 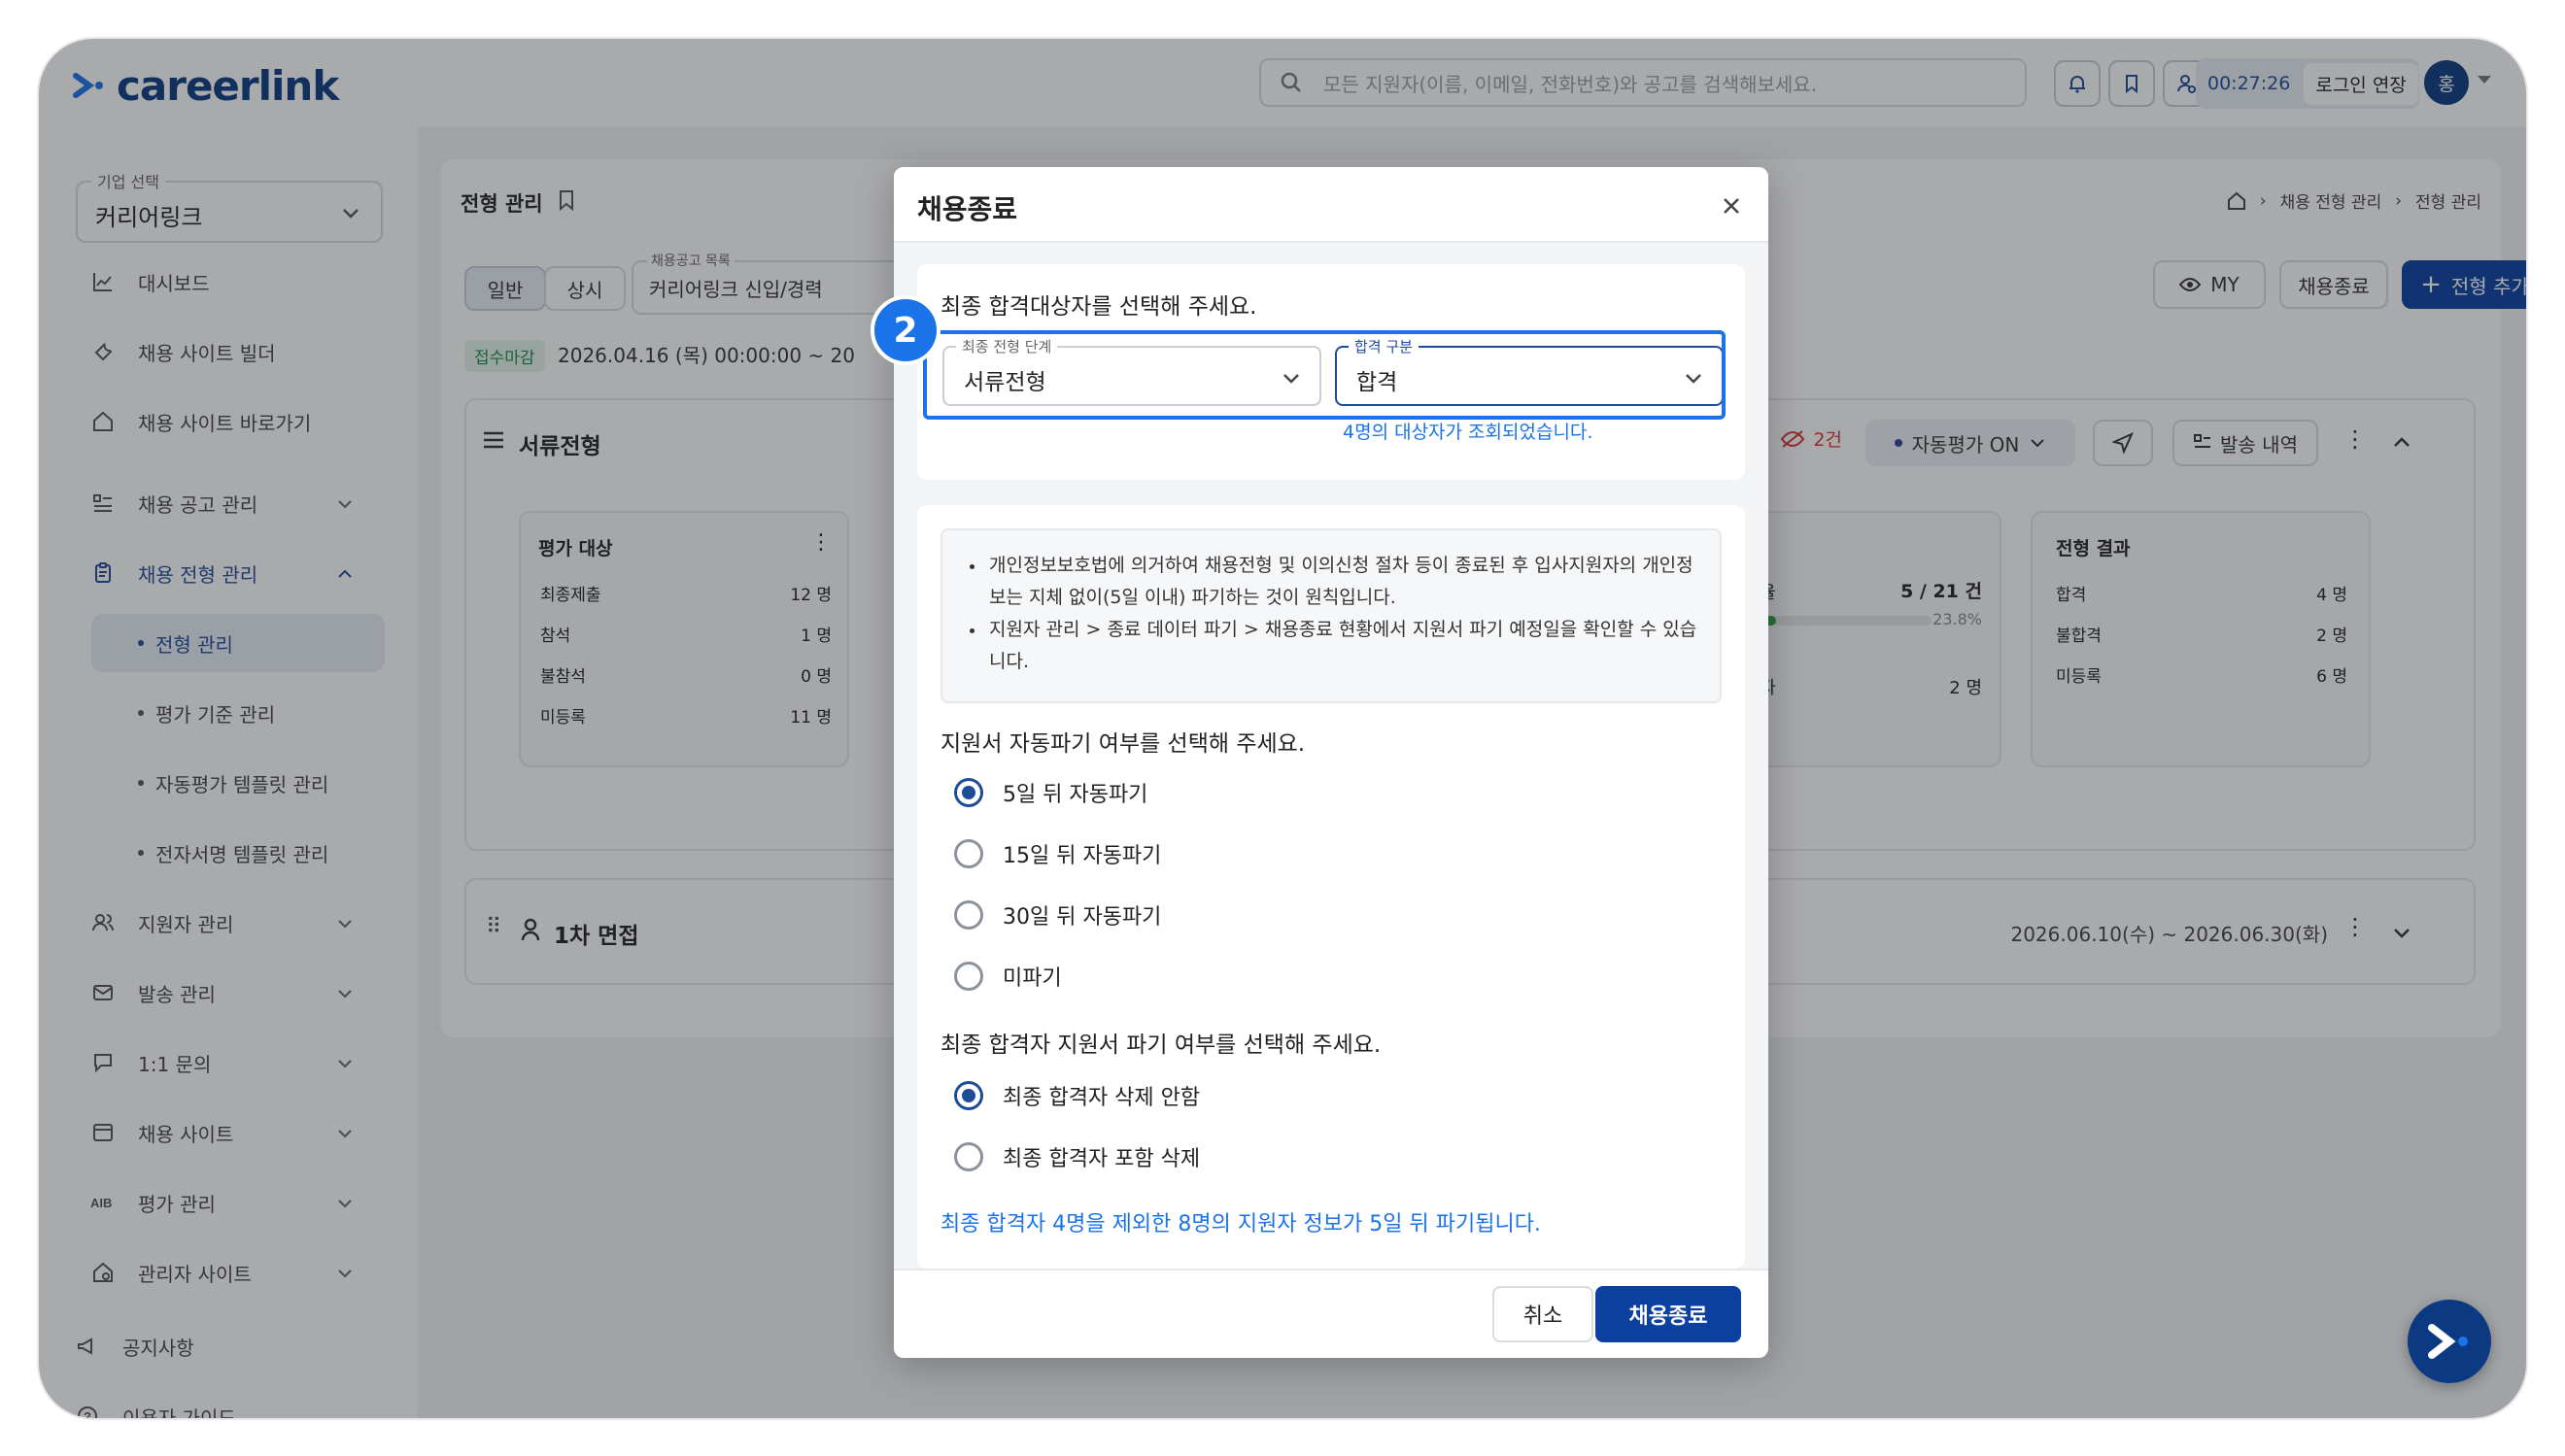 What do you see at coordinates (1731, 205) in the screenshot?
I see `close-icon` at bounding box center [1731, 205].